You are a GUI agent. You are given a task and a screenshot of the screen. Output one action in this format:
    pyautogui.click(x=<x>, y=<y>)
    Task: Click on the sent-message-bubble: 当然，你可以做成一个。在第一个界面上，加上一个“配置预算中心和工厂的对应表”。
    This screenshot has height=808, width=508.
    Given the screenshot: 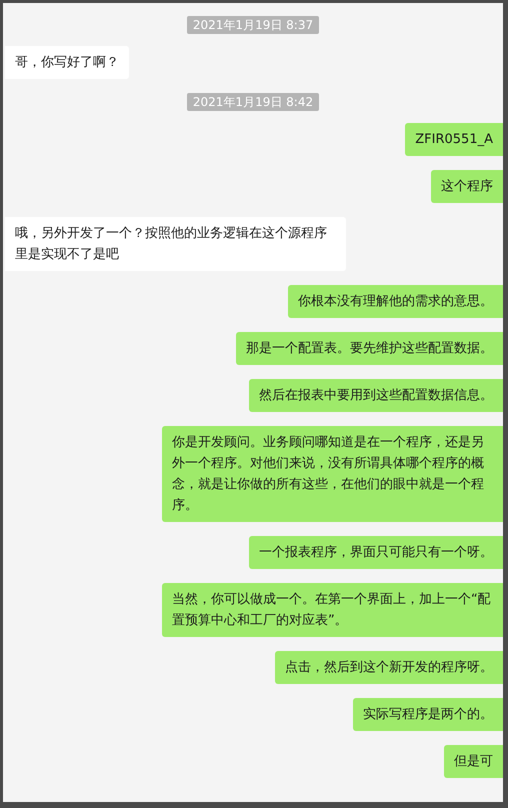 What is the action you would take?
    pyautogui.click(x=332, y=610)
    